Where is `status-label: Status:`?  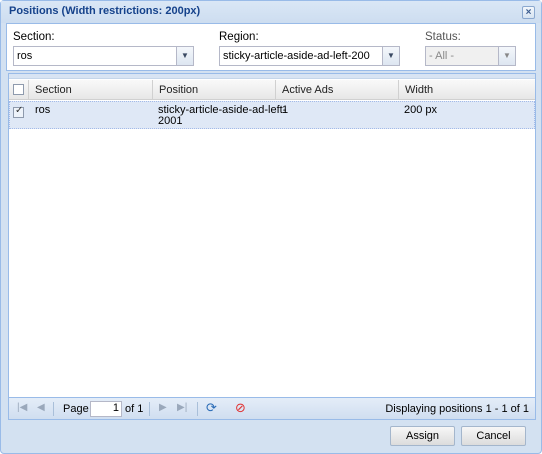
status-label: Status: is located at coordinates (443, 37).